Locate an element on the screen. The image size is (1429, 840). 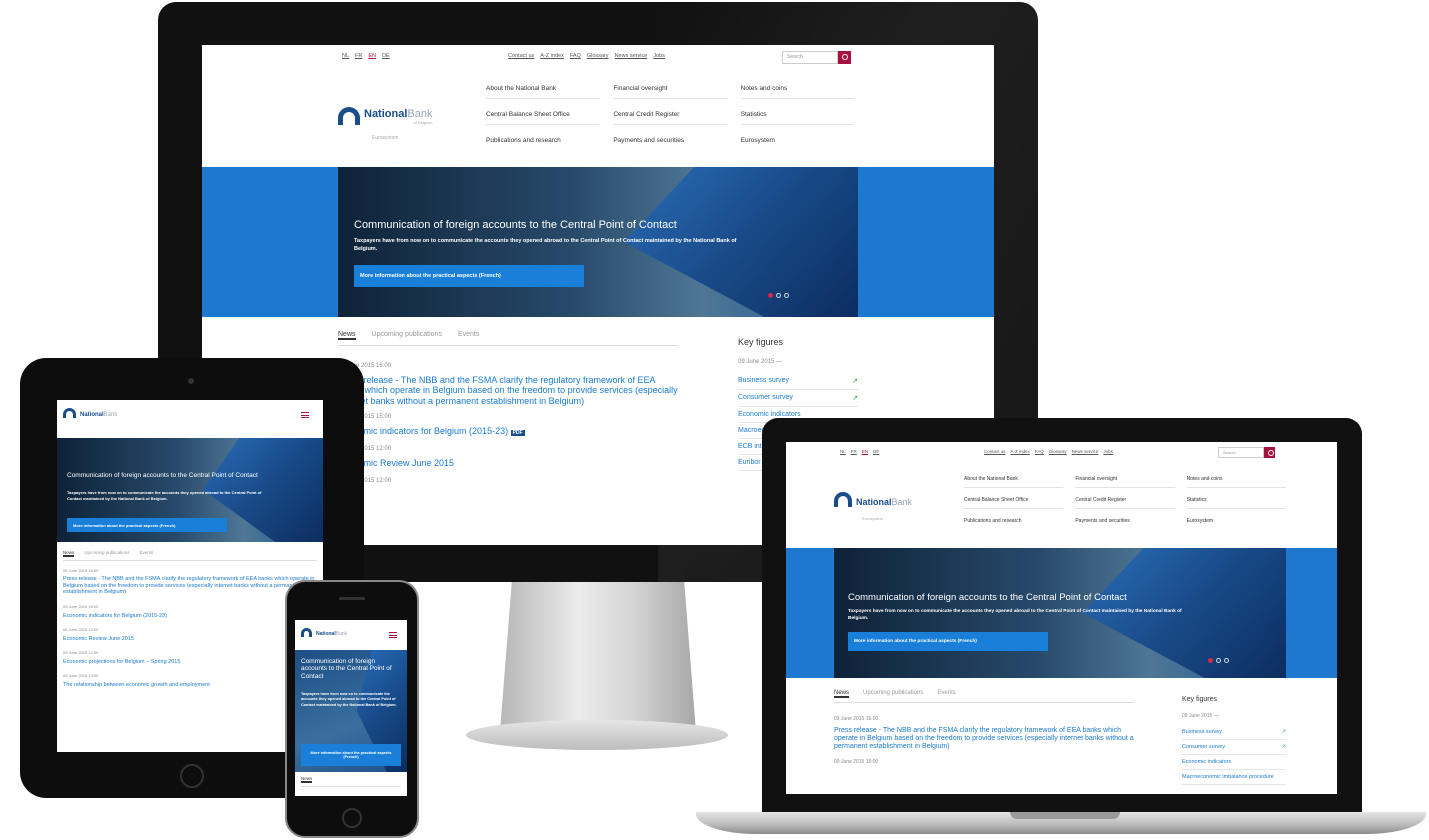
logo: NationalBank of Belgium is located at coordinates (385, 116).